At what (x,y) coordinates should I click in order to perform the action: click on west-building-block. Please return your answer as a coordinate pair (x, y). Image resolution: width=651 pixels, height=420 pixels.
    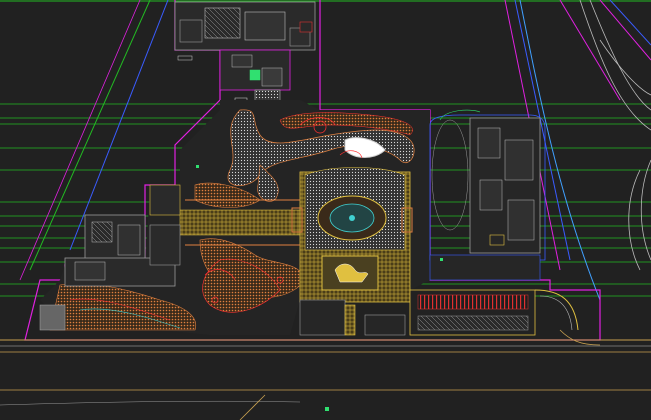
    Looking at the image, I should click on (122, 235).